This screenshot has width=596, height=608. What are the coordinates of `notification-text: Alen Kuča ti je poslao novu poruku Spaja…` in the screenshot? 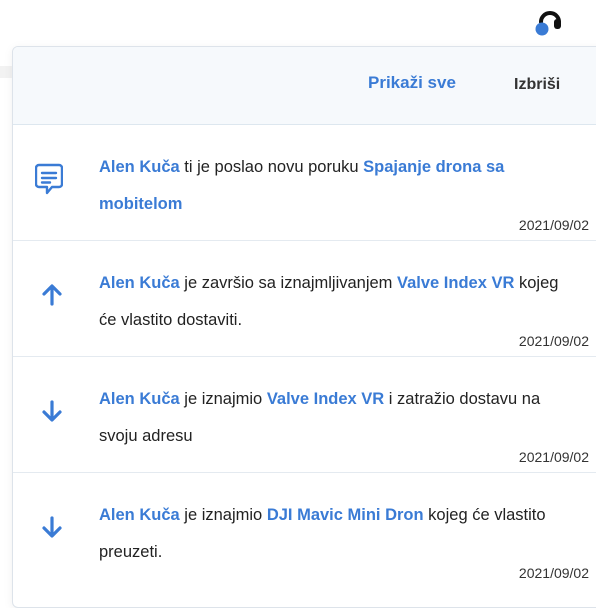 It's located at (339, 186).